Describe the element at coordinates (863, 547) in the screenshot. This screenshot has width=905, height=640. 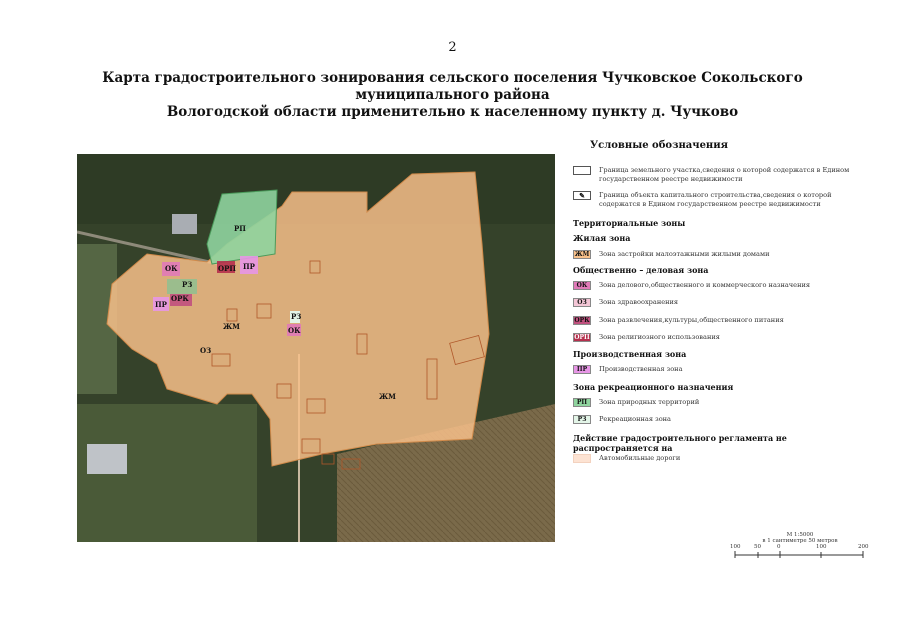
I see `scale-tick-200: 200` at that location.